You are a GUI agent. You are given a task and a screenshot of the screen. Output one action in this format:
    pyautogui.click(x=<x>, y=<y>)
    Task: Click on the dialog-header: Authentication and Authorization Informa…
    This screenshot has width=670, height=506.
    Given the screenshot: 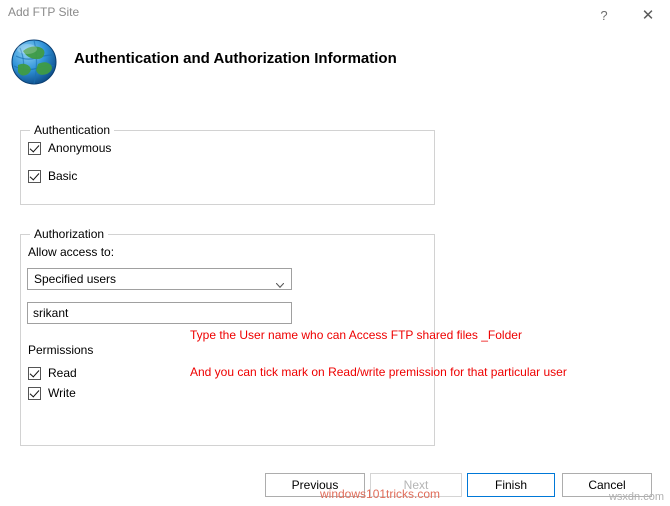 What is the action you would take?
    pyautogui.click(x=335, y=62)
    